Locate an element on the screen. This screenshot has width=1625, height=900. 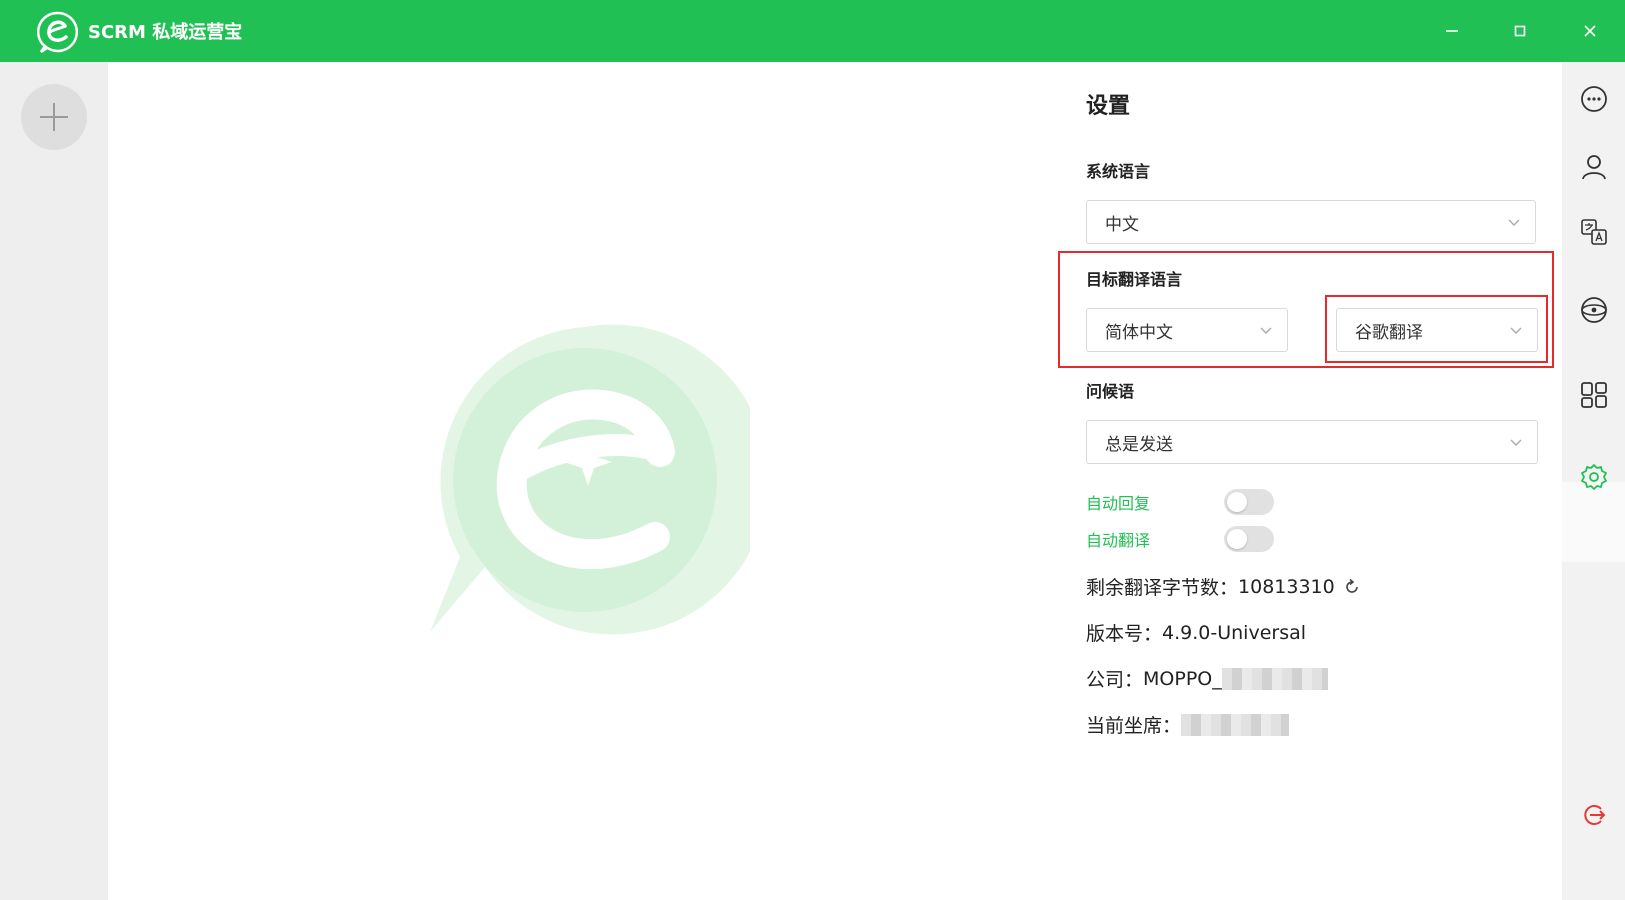
maximize-icon is located at coordinates (1520, 31).